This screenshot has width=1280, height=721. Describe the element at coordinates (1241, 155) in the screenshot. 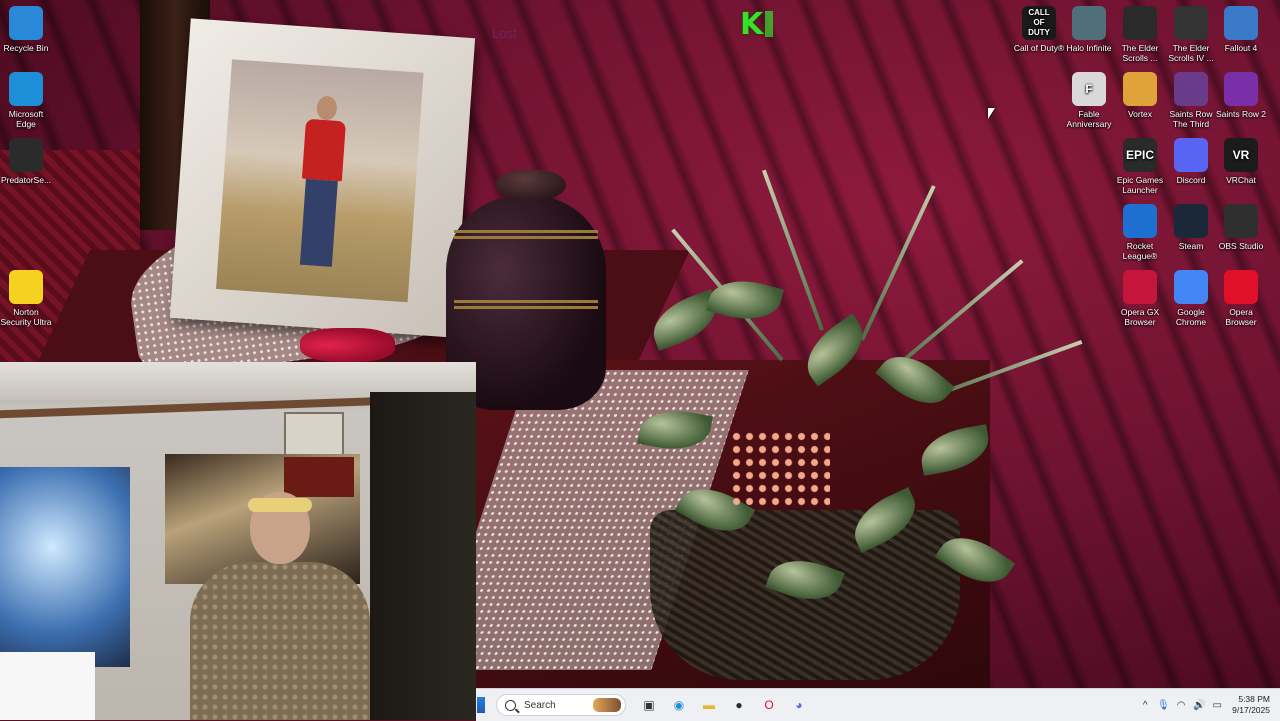

I see `vrchat-icon: VR` at that location.